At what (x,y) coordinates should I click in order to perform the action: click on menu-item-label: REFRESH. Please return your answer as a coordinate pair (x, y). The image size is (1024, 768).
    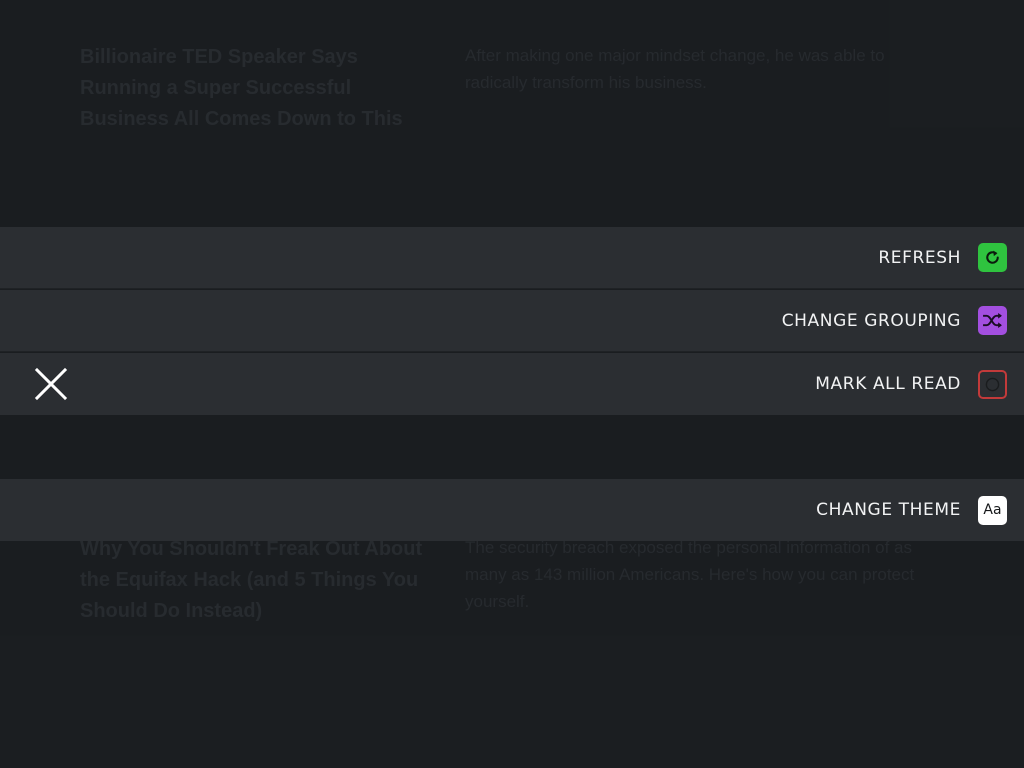
    Looking at the image, I should click on (919, 257).